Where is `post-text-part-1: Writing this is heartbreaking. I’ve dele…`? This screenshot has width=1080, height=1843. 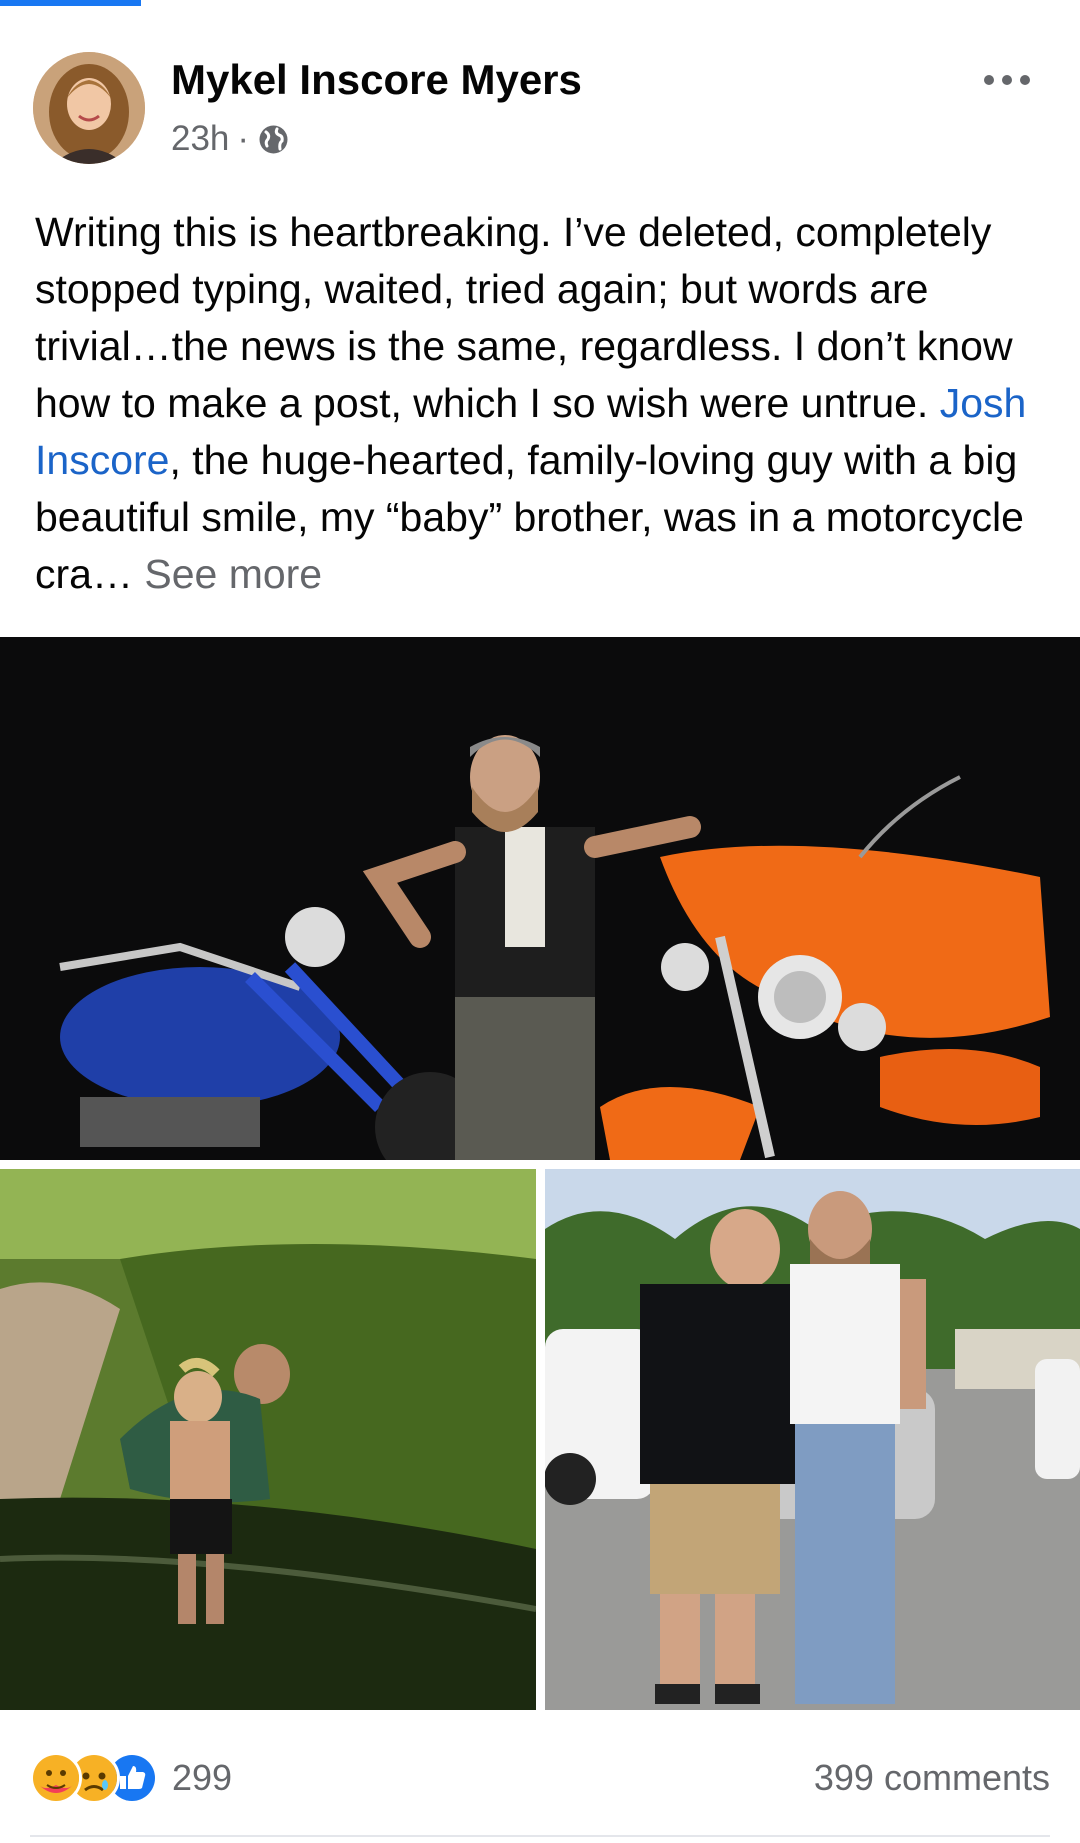 post-text-part-1: Writing this is heartbreaking. I’ve dele… is located at coordinates (524, 317).